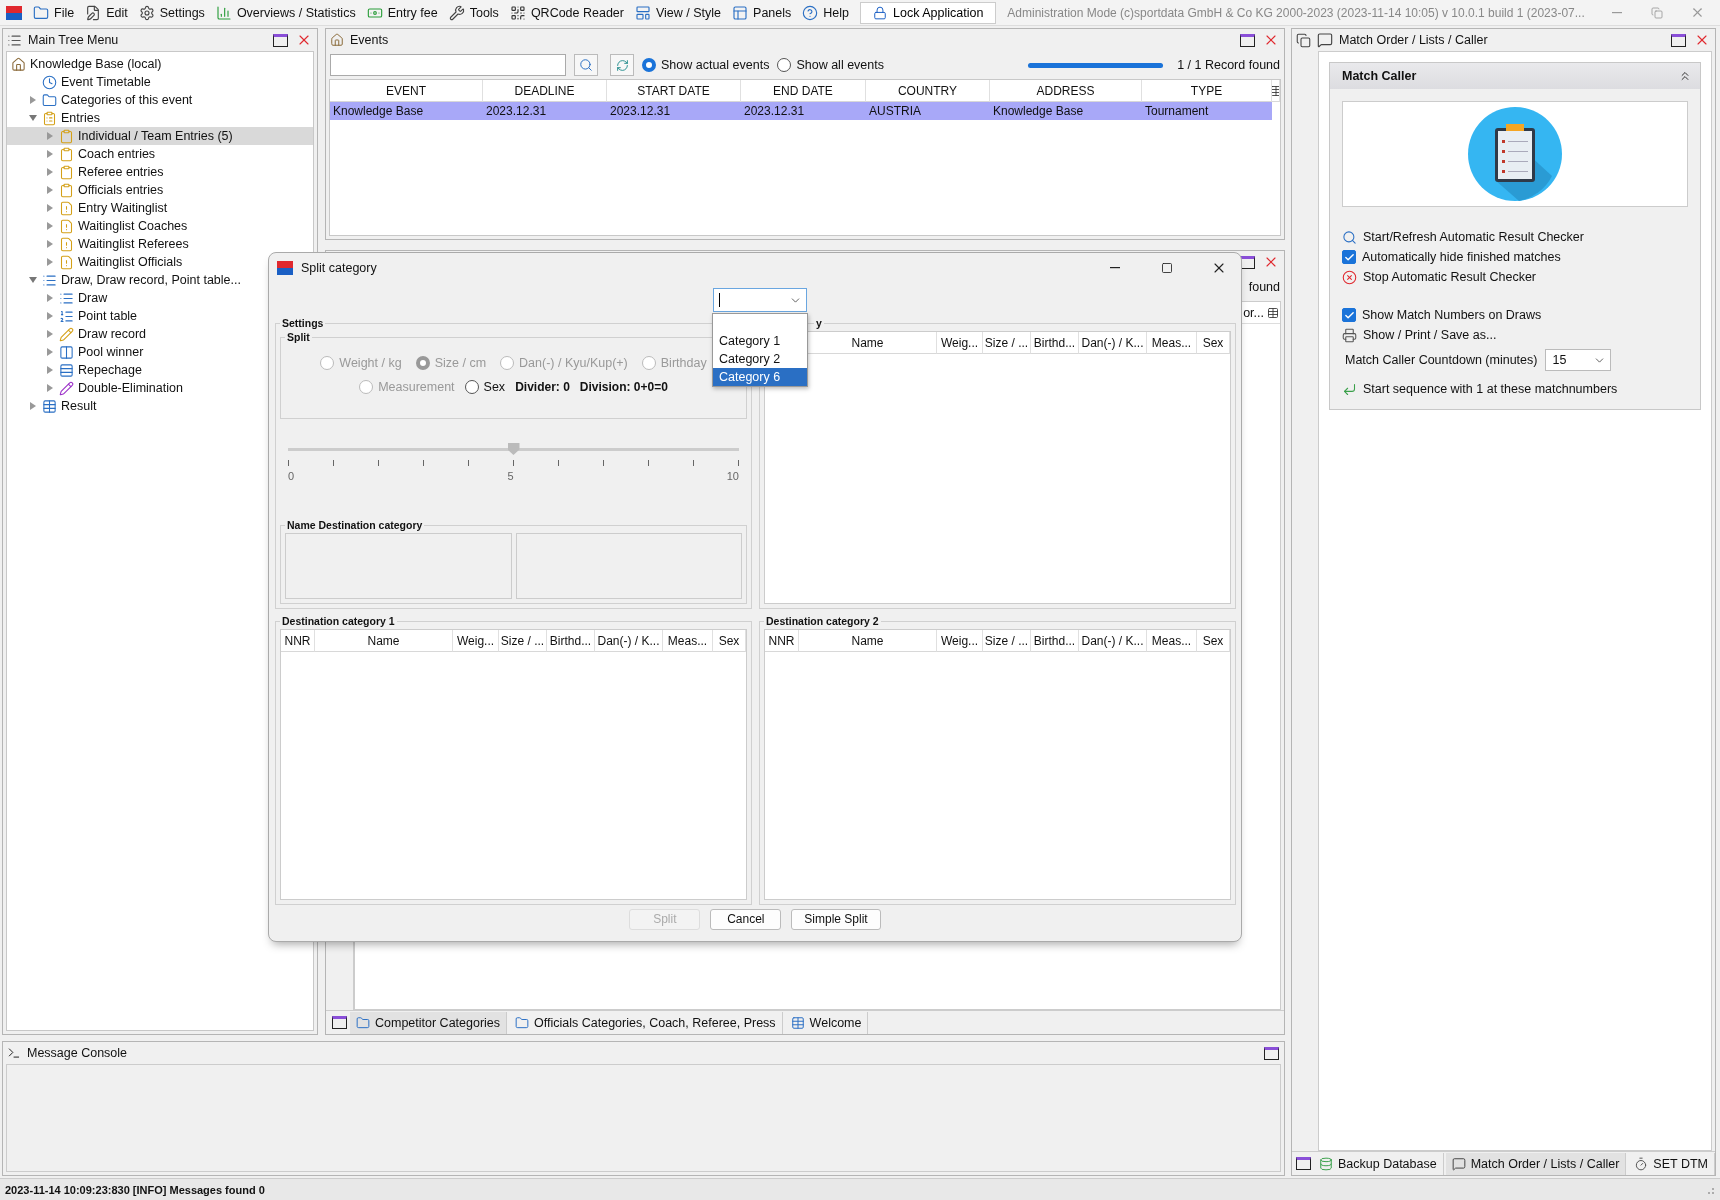 The height and width of the screenshot is (1200, 1720). I want to click on tree-item: Pool winner, so click(160, 352).